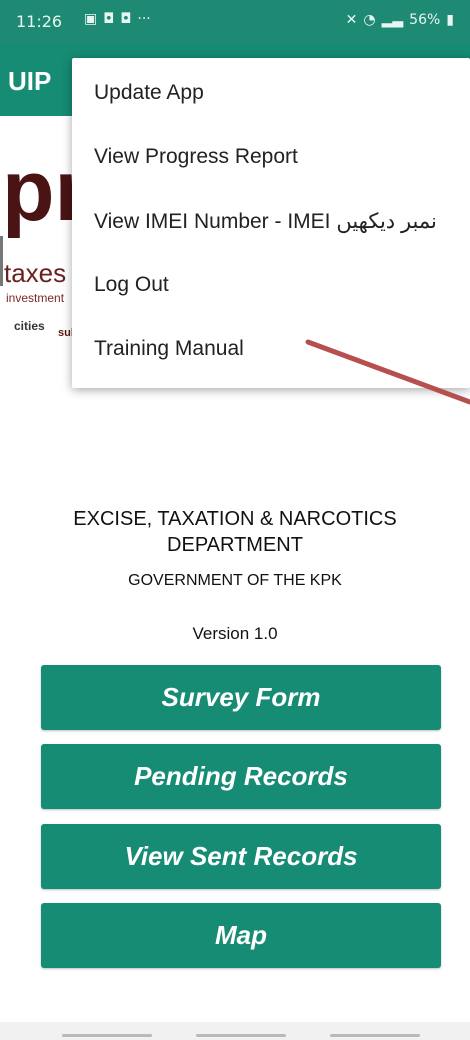 This screenshot has height=1040, width=470. Describe the element at coordinates (91, 19) in the screenshot. I see `gallery-icon: ▣` at that location.